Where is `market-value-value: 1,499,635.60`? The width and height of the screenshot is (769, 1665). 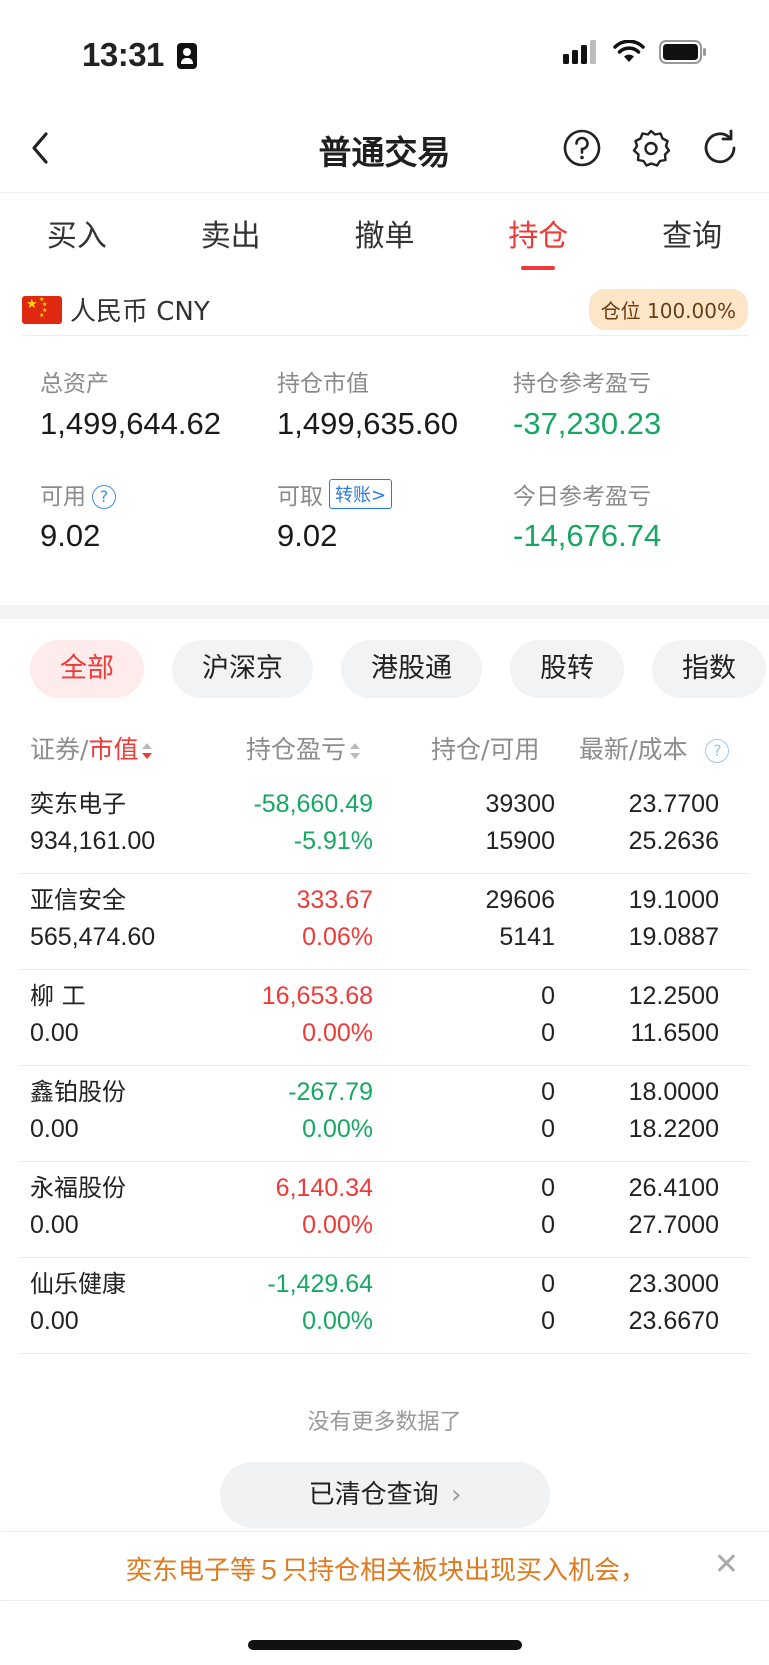 market-value-value: 1,499,635.60 is located at coordinates (368, 423).